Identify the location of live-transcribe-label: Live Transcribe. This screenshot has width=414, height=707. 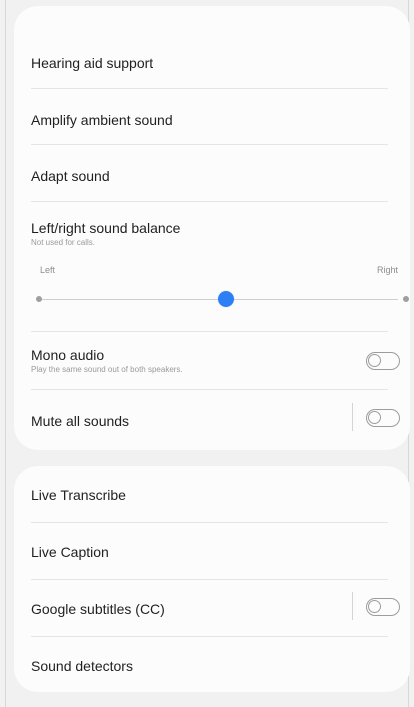
(78, 495).